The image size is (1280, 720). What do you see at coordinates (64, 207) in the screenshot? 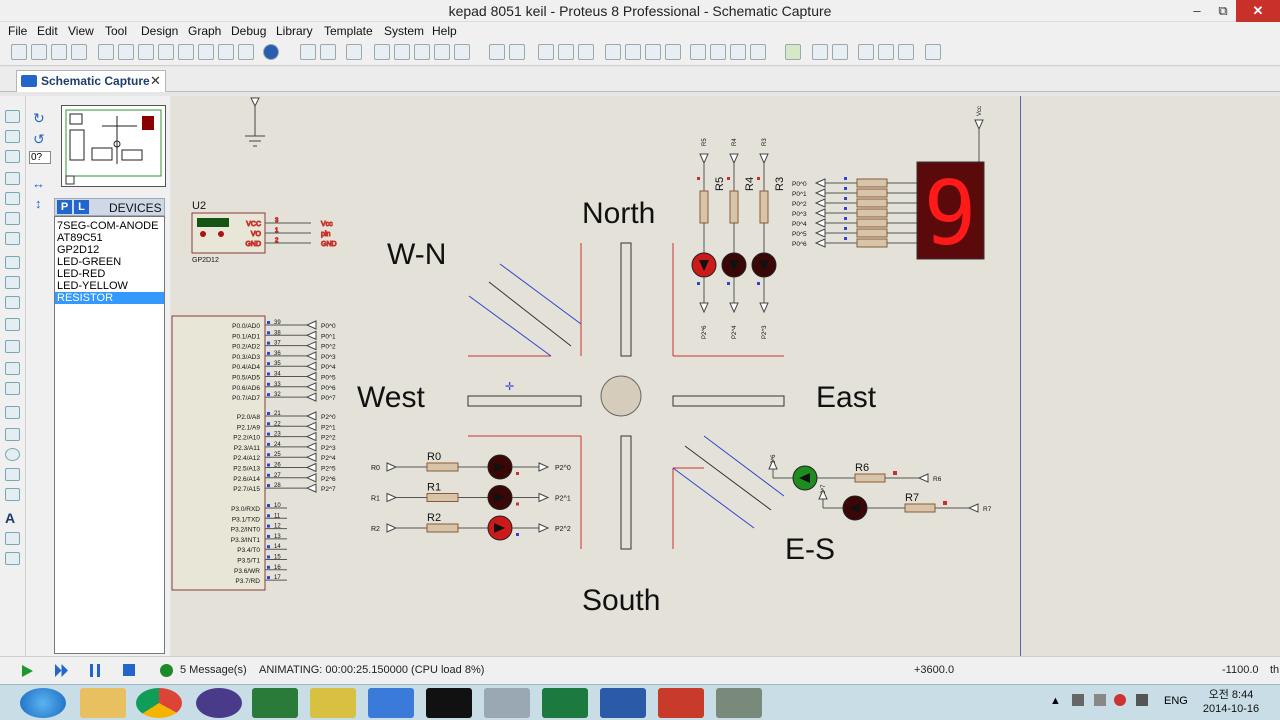
I see `pick-devices-button: P` at bounding box center [64, 207].